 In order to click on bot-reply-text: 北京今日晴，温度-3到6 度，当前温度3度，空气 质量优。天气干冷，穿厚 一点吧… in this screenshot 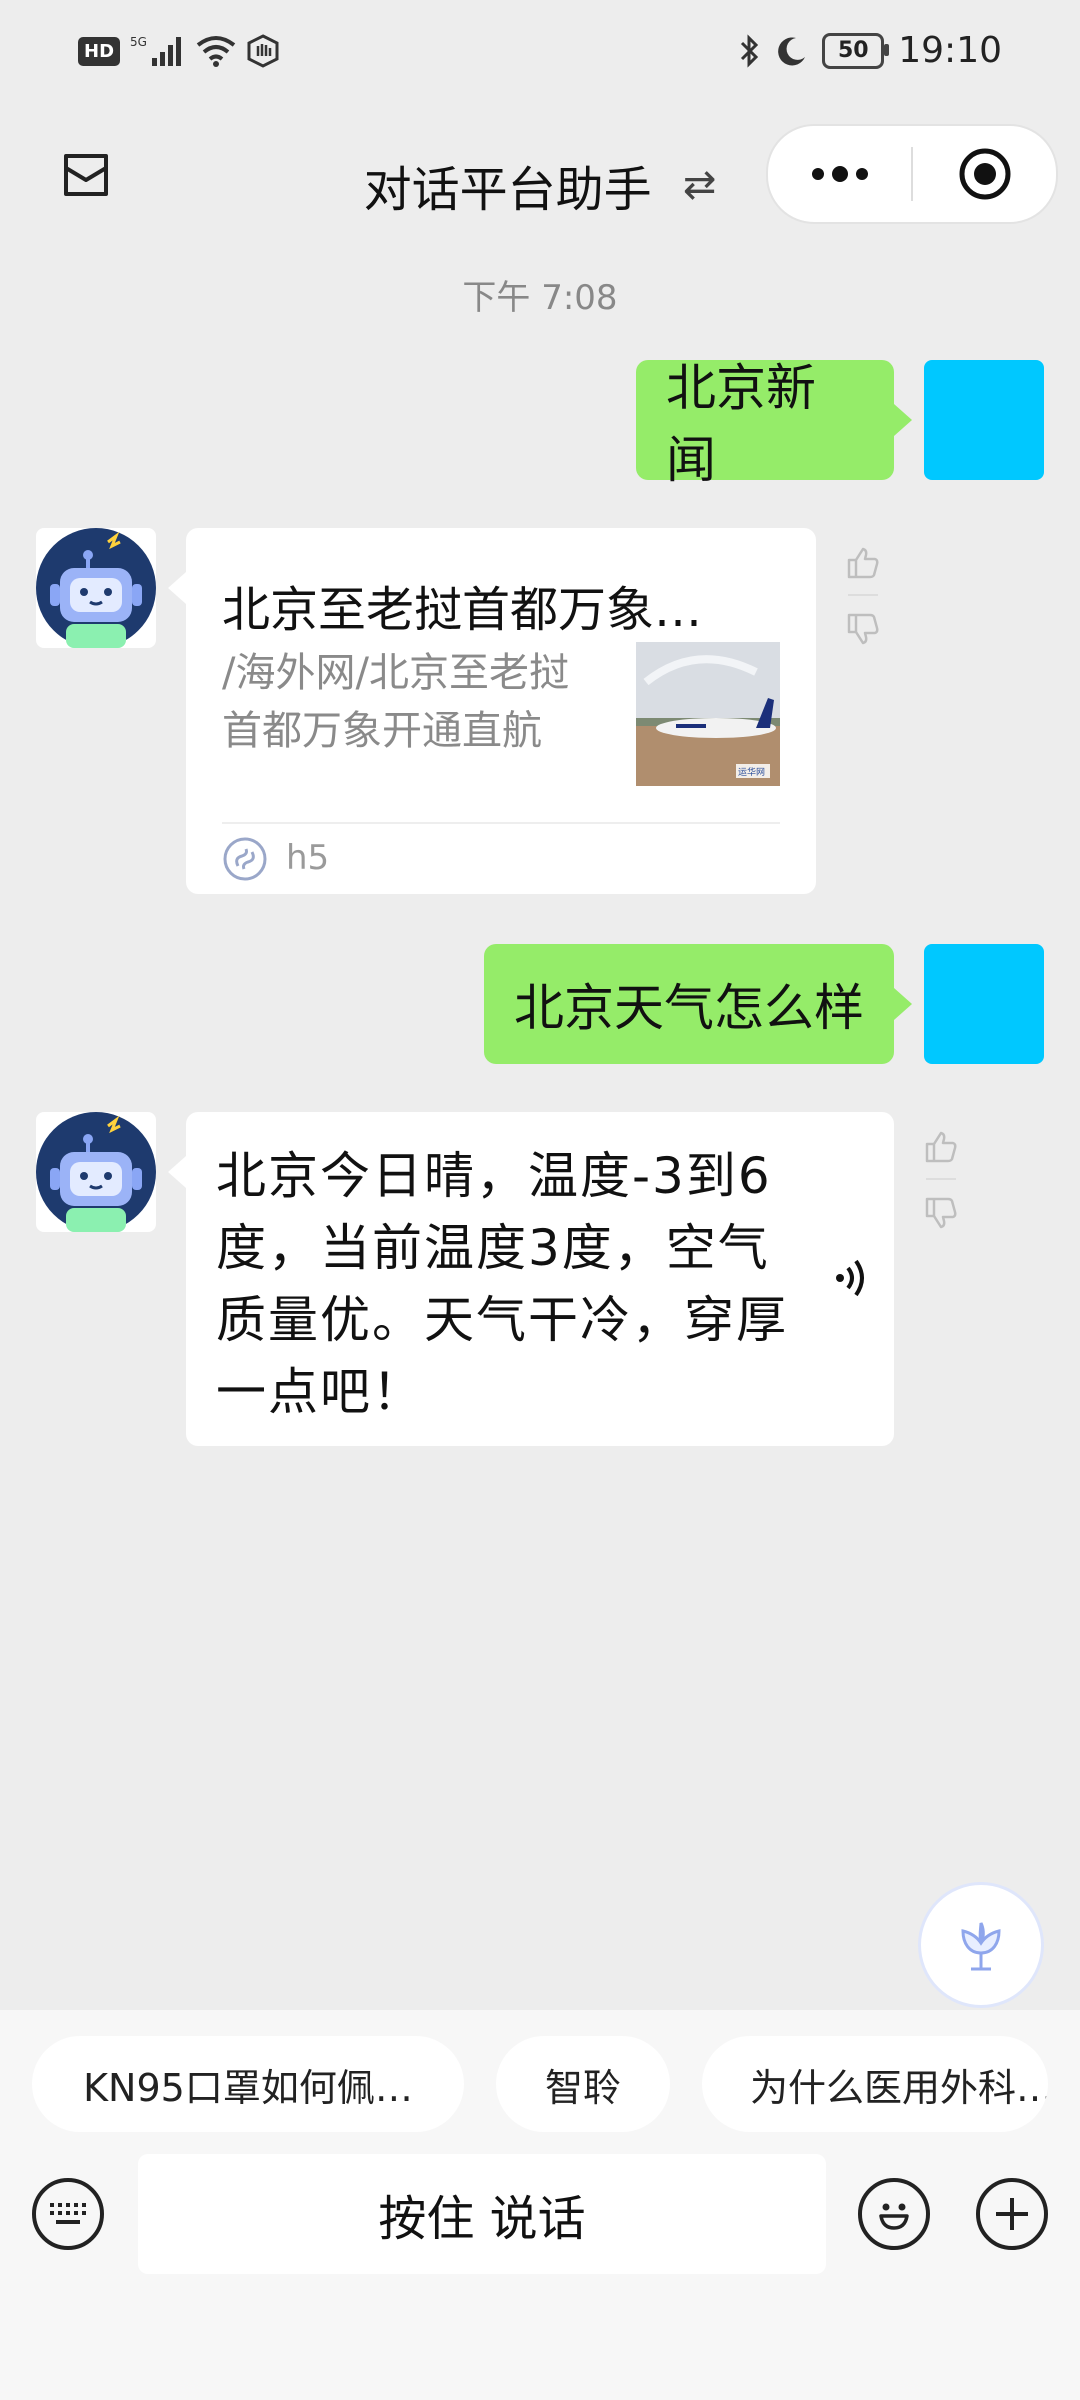, I will do `click(516, 1284)`.